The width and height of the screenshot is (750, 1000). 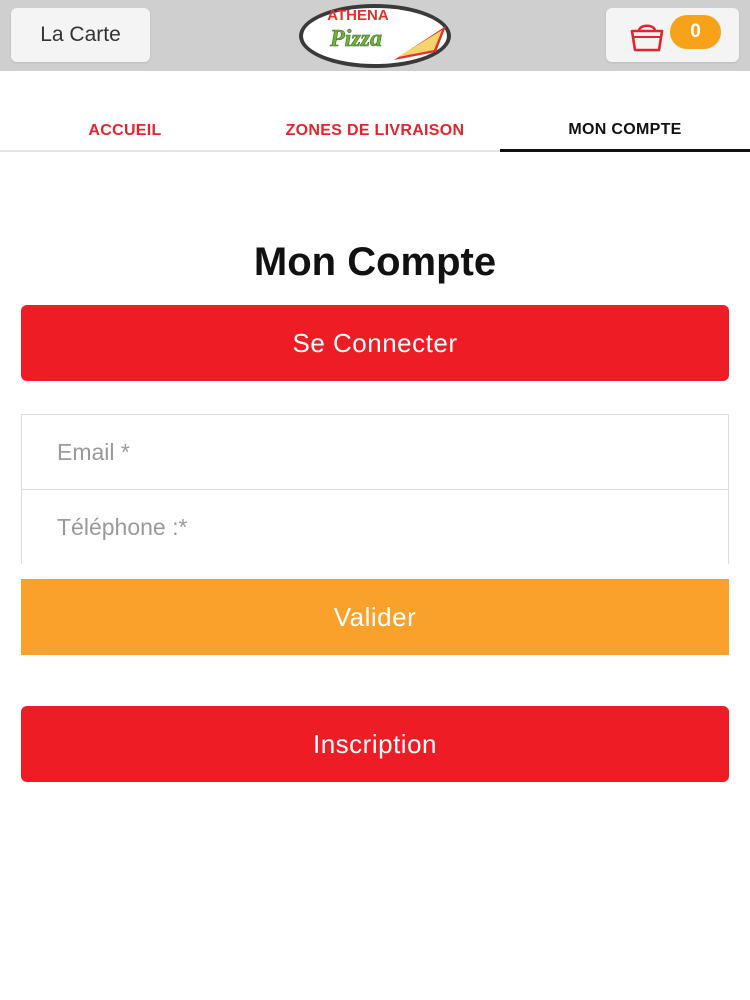 What do you see at coordinates (355, 39) in the screenshot?
I see `svg-text: Pizza` at bounding box center [355, 39].